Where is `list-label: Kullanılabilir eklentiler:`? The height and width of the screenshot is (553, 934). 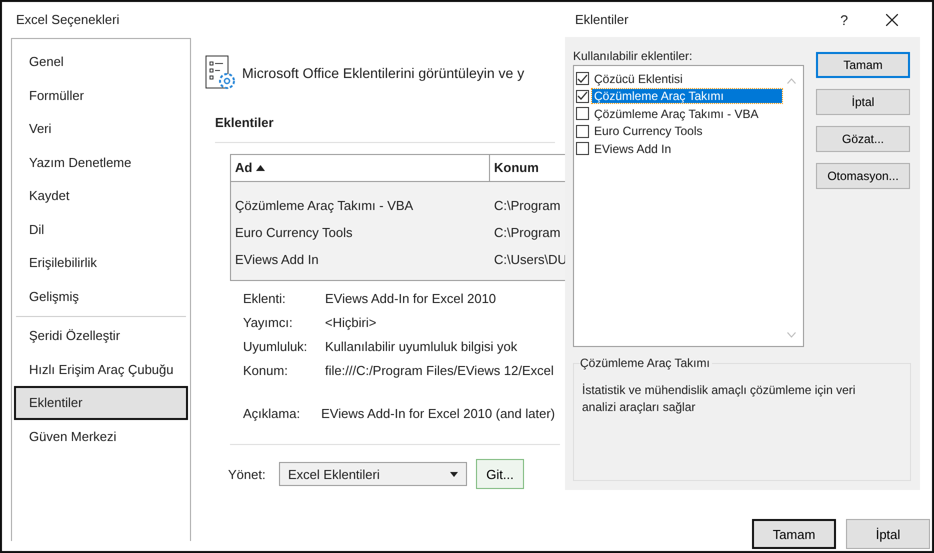
list-label: Kullanılabilir eklentiler: is located at coordinates (633, 56).